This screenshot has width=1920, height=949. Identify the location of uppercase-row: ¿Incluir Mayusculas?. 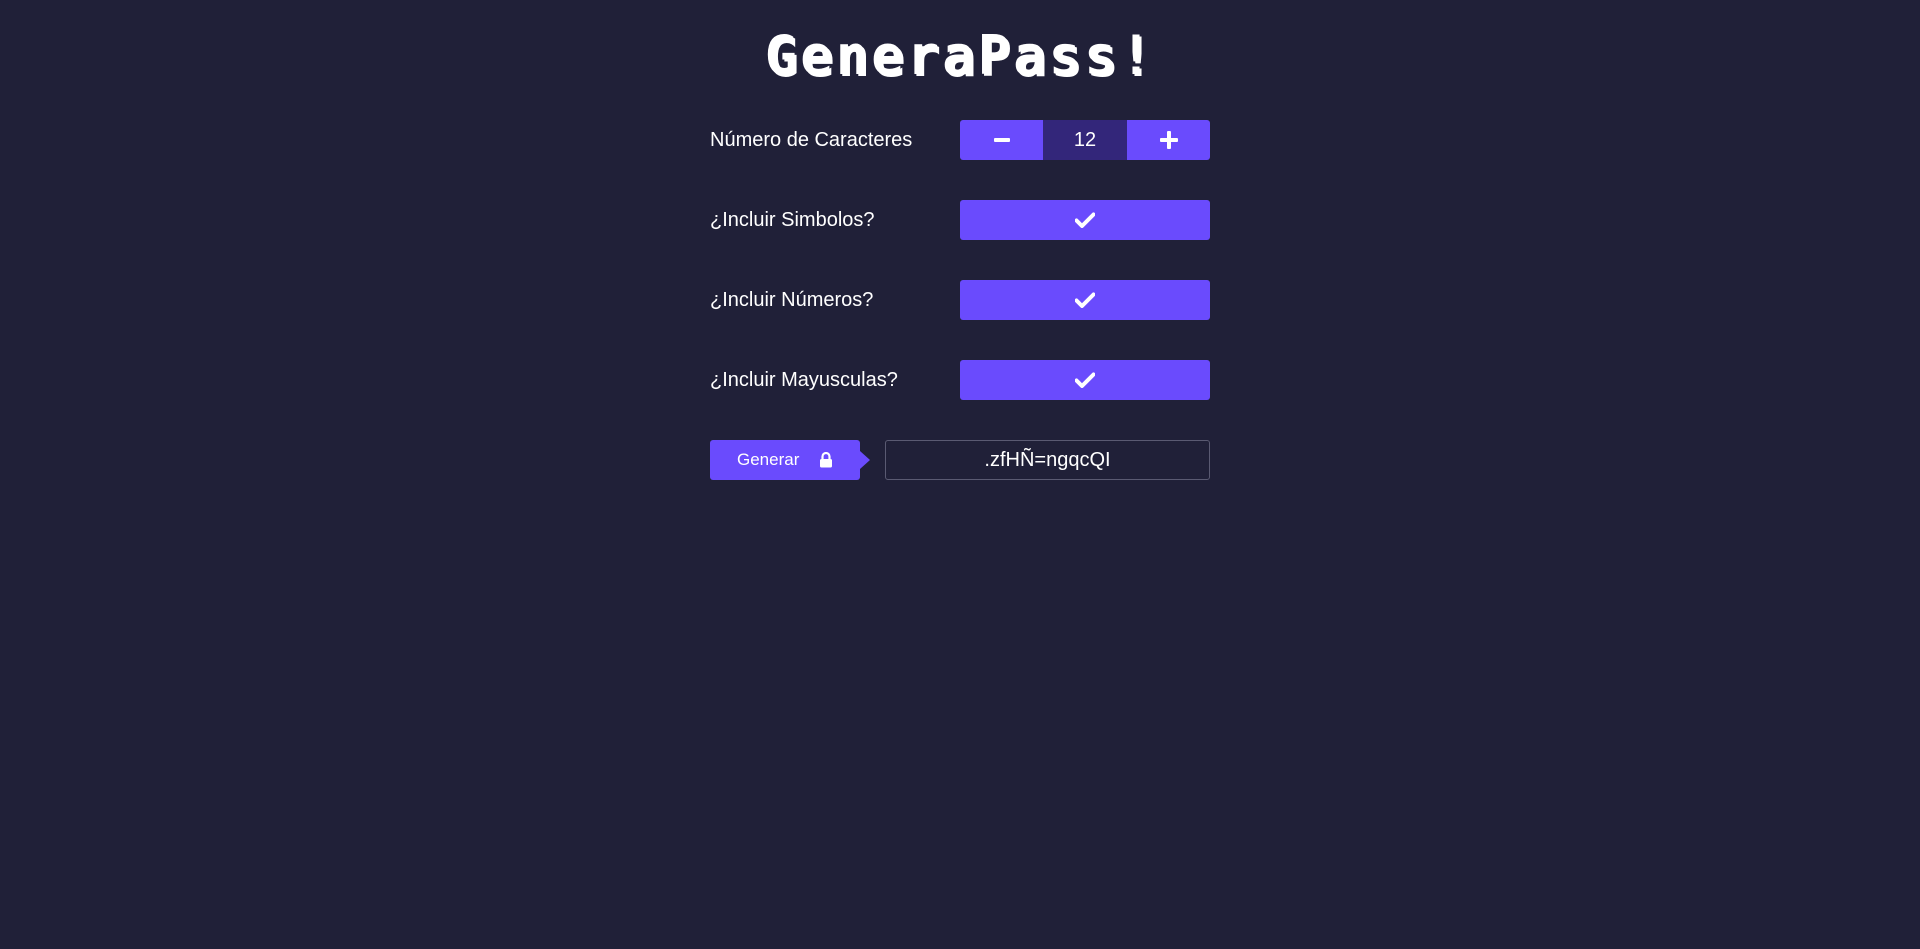
(960, 380).